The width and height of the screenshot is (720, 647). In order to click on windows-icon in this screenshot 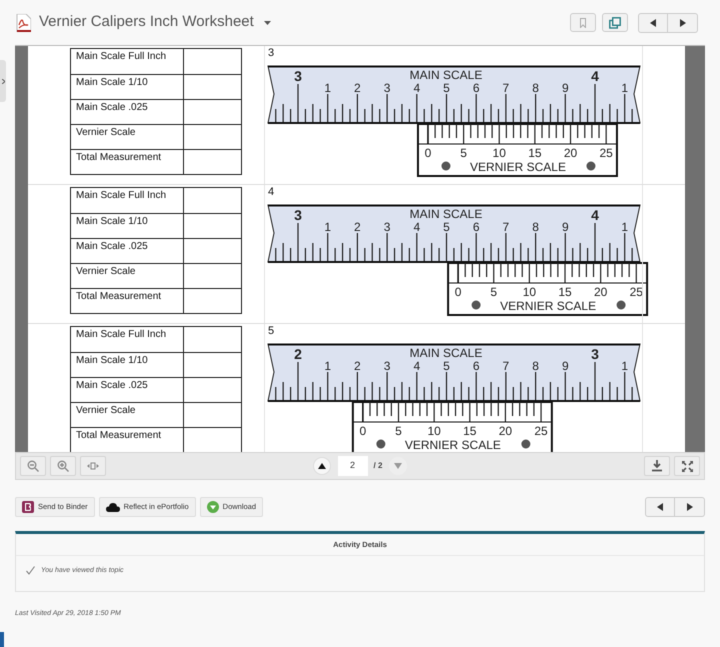, I will do `click(615, 22)`.